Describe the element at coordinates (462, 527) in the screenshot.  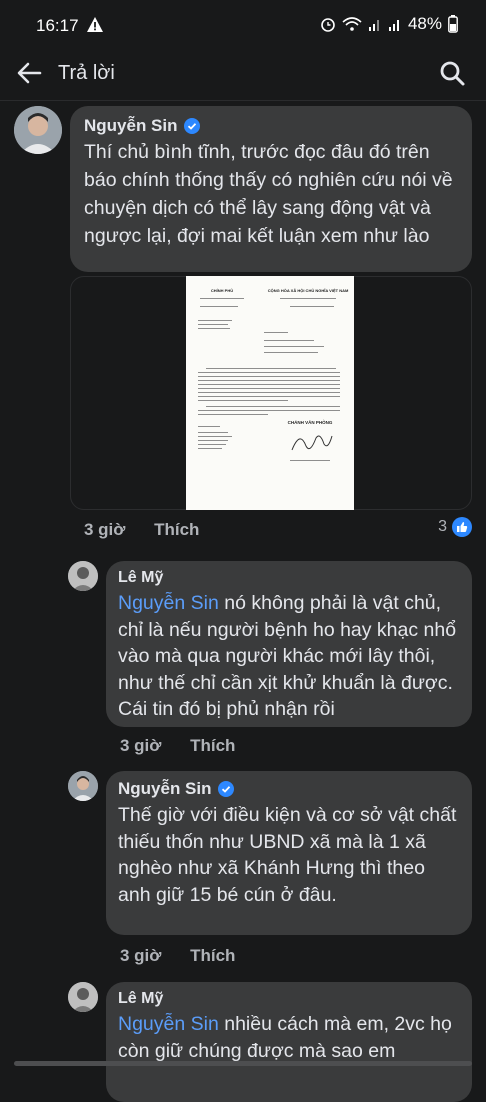
I see `like-reaction-icon` at that location.